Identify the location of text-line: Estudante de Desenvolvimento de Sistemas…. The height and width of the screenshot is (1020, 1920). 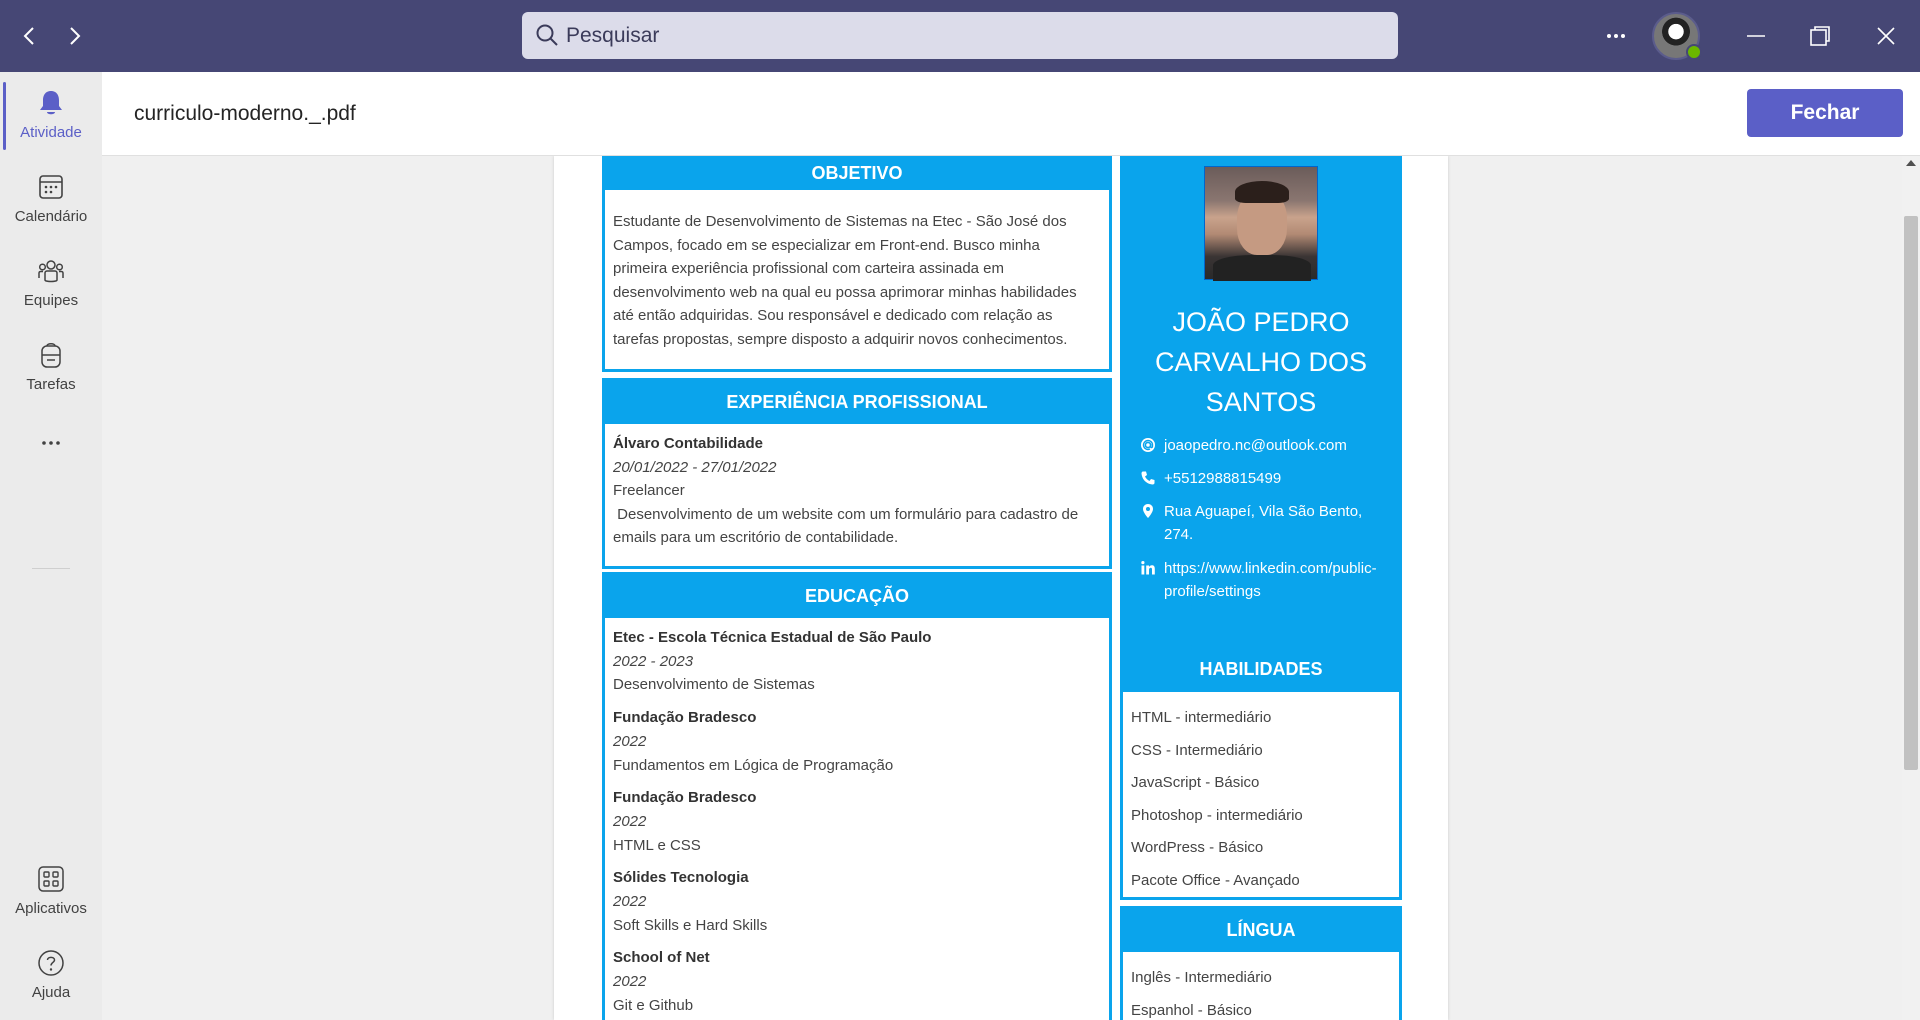
(840, 221).